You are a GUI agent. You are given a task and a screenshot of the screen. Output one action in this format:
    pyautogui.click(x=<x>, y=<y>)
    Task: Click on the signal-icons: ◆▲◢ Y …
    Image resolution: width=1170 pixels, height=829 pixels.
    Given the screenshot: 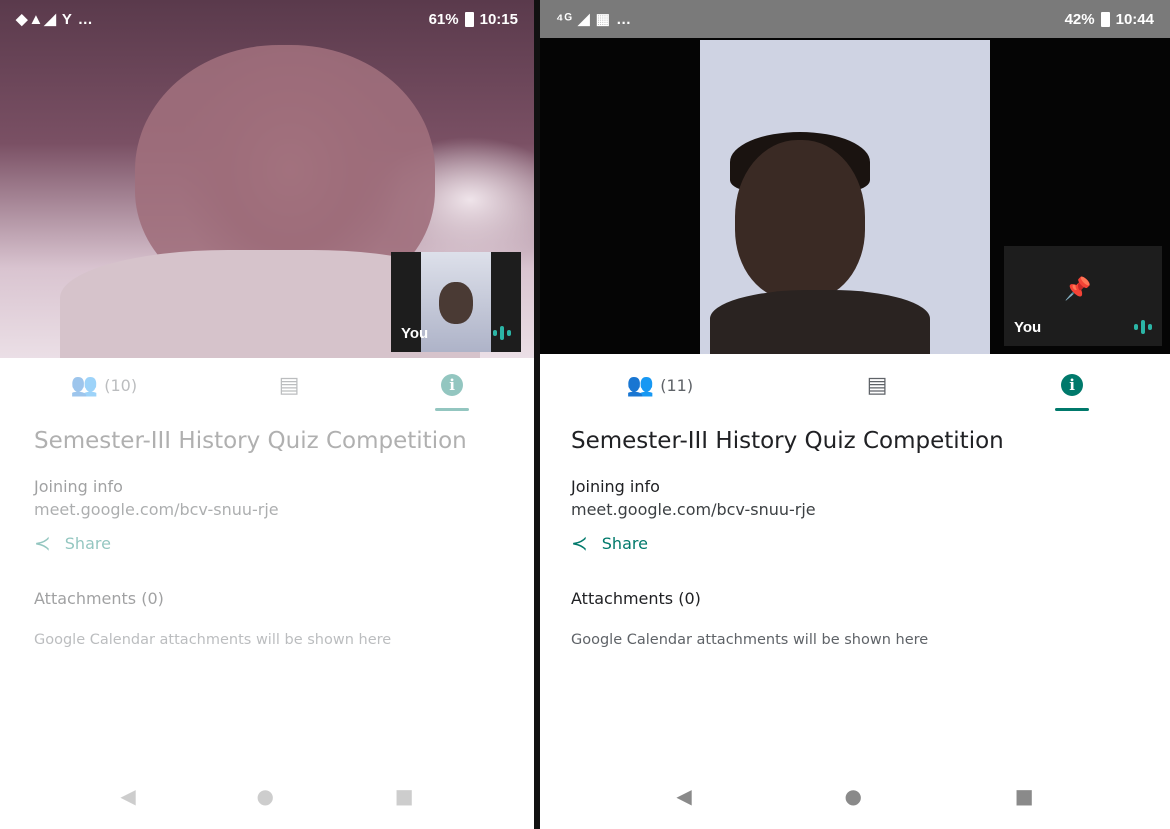 What is the action you would take?
    pyautogui.click(x=55, y=19)
    